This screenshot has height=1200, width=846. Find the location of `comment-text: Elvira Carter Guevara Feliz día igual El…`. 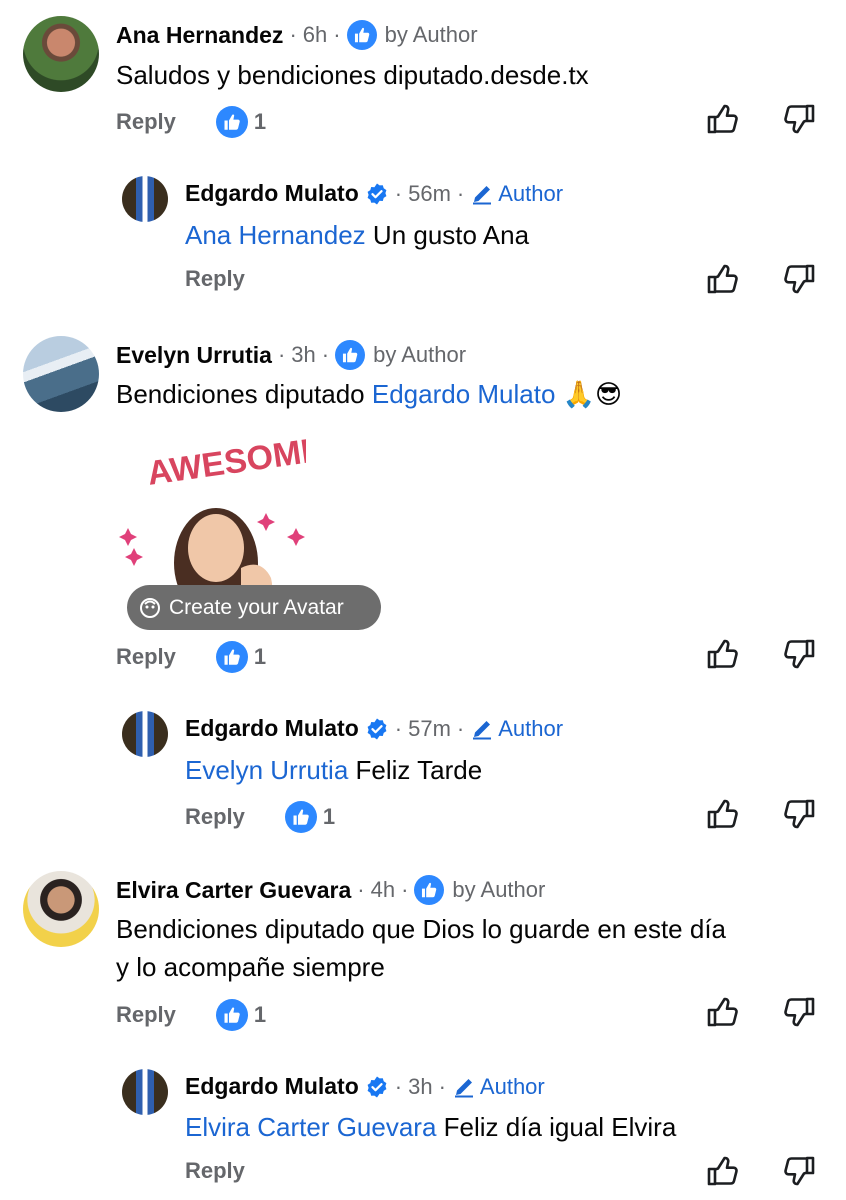

comment-text: Elvira Carter Guevara Feliz día igual El… is located at coordinates (430, 1127).